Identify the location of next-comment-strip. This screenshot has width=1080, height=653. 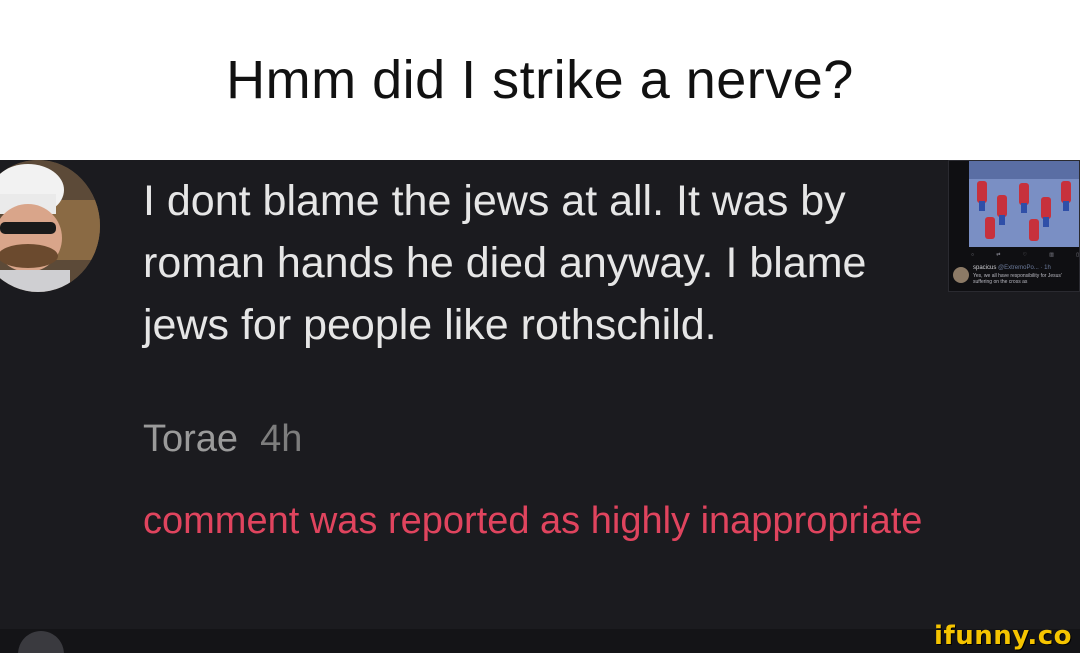
(540, 641).